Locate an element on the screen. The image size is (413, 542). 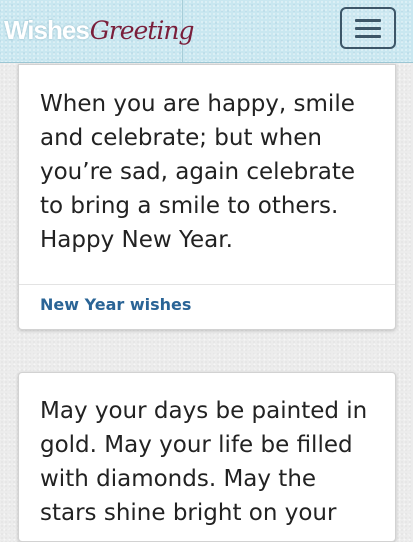
logo-text-greeting: Greeting is located at coordinates (142, 30).